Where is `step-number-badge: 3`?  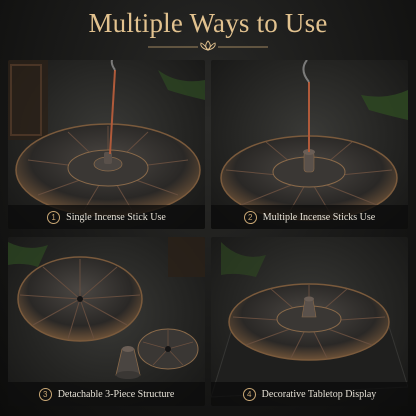 step-number-badge: 3 is located at coordinates (45, 394).